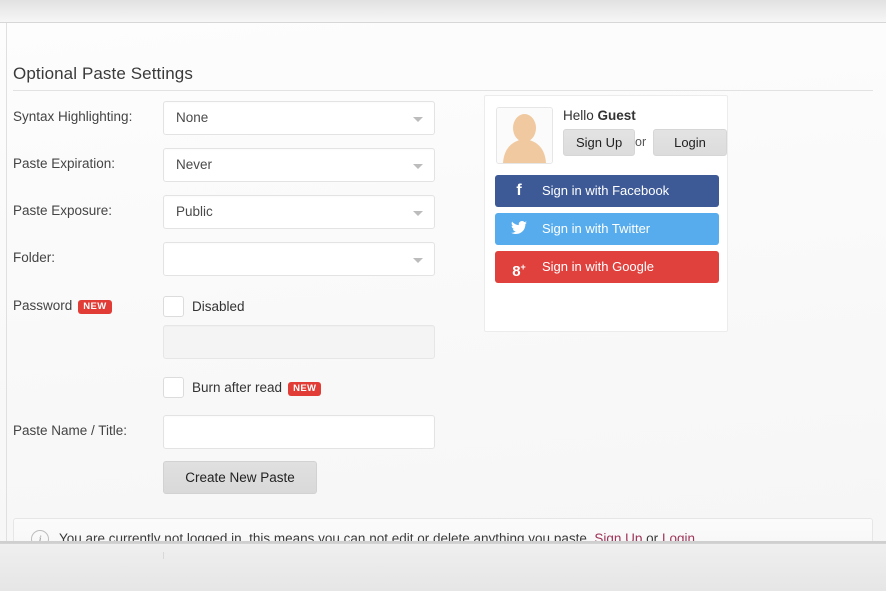 The height and width of the screenshot is (591, 886). What do you see at coordinates (64, 163) in the screenshot?
I see `label-paste-expiration: Paste Expiration:` at bounding box center [64, 163].